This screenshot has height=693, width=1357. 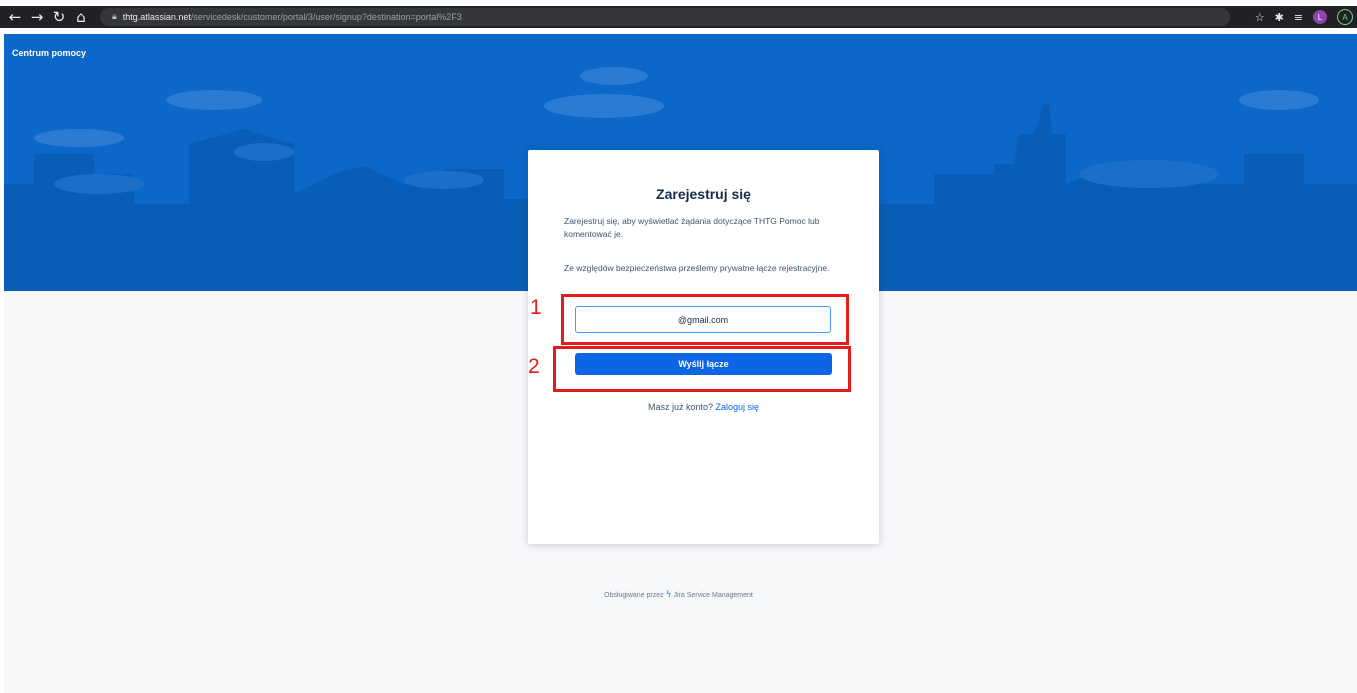 I want to click on powered-by-label: Obsługiwane przez, so click(x=634, y=595).